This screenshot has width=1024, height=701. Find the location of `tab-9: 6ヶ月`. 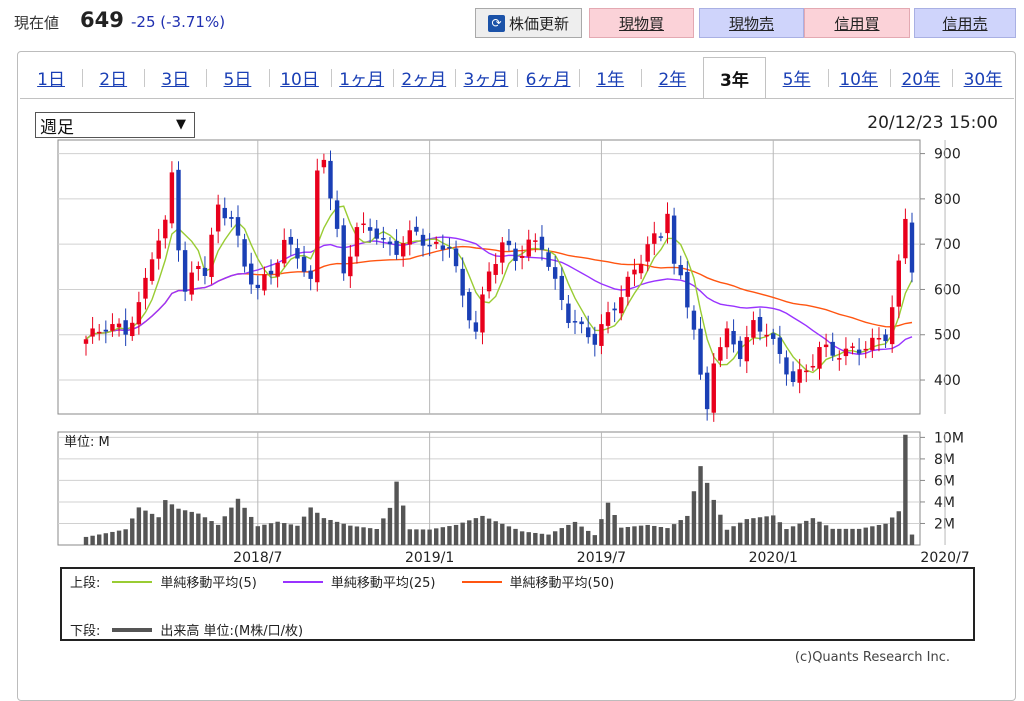

tab-9: 6ヶ月 is located at coordinates (548, 77).